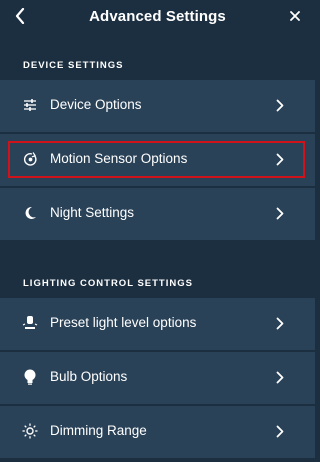 Image resolution: width=320 pixels, height=462 pixels. What do you see at coordinates (98, 430) in the screenshot?
I see `row-label: Dimming Range` at bounding box center [98, 430].